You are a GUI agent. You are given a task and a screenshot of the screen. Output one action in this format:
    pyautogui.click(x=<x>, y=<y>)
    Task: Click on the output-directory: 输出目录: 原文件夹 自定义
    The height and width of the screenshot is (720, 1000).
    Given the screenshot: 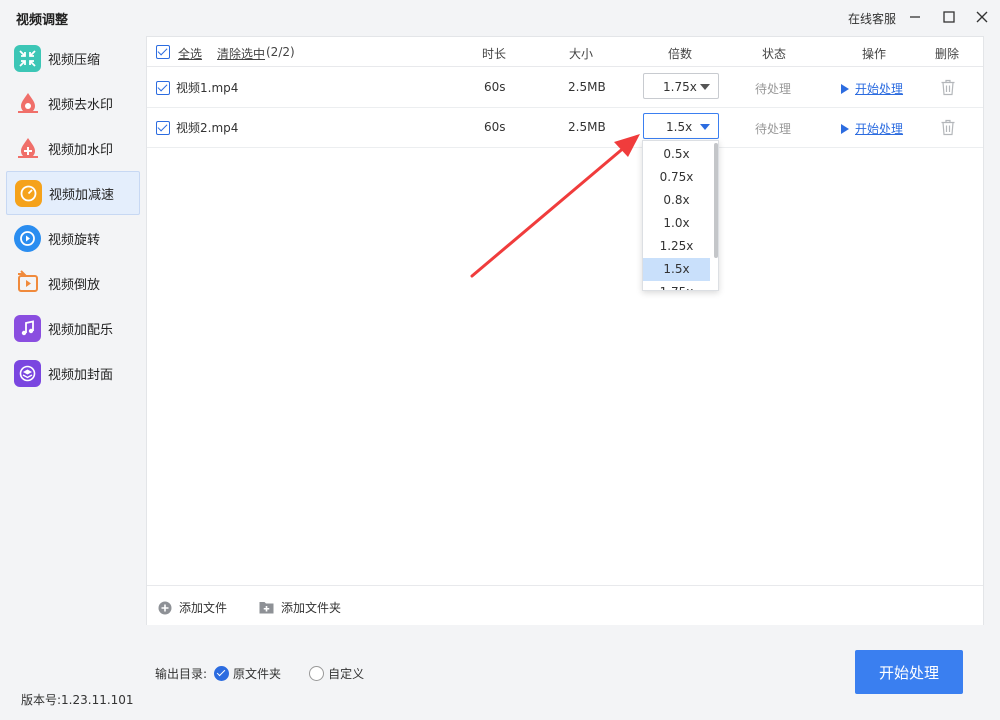 What is the action you would take?
    pyautogui.click(x=259, y=673)
    